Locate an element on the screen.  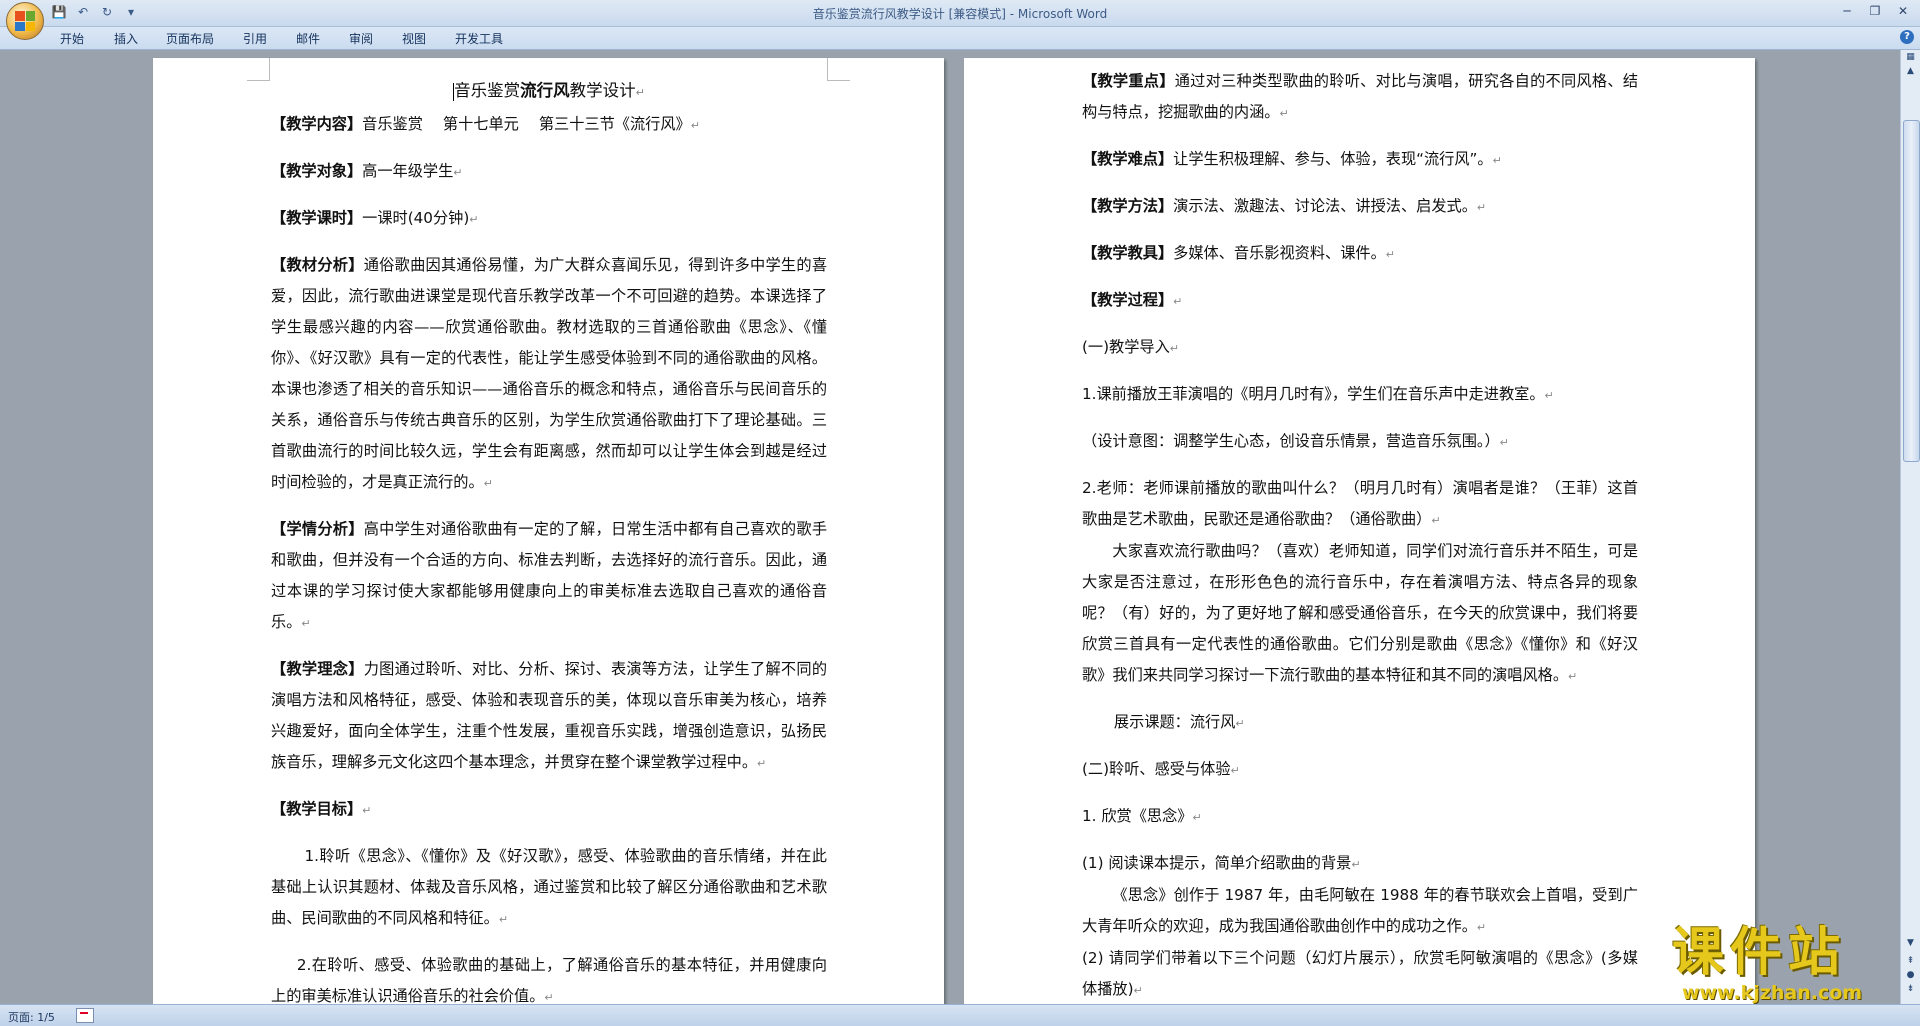
section-label: 【教学对象】 is located at coordinates (317, 171).